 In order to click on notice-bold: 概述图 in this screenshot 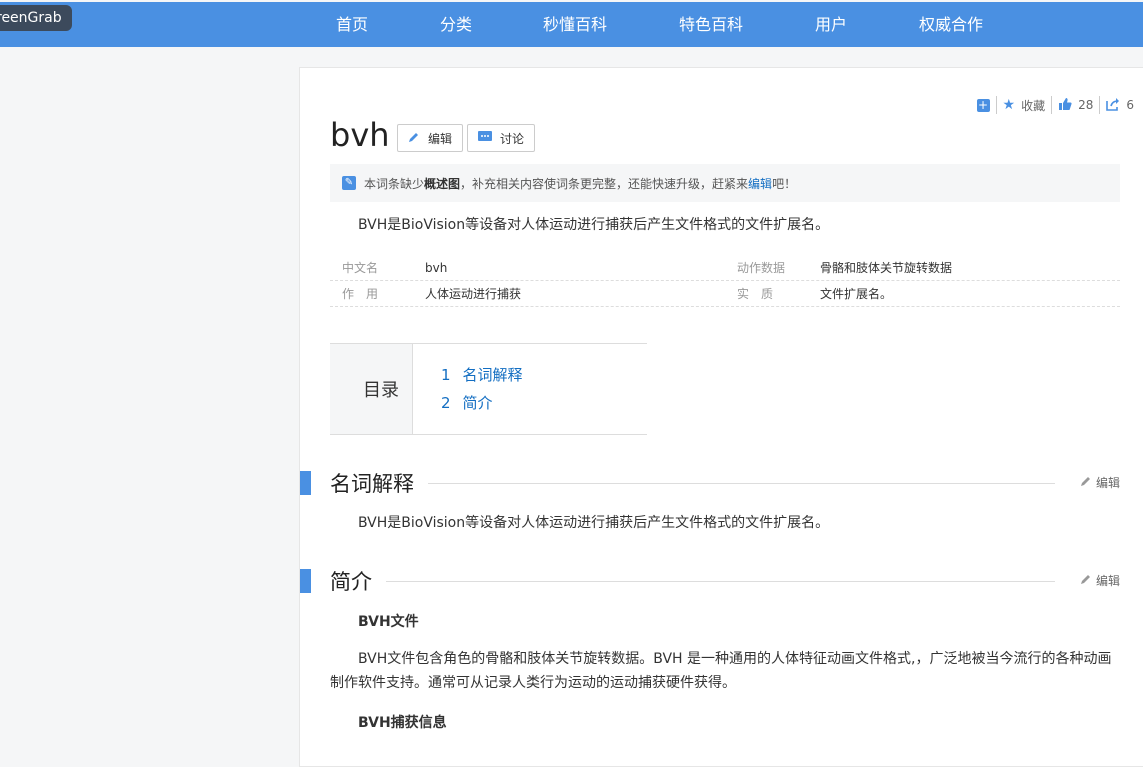, I will do `click(442, 183)`.